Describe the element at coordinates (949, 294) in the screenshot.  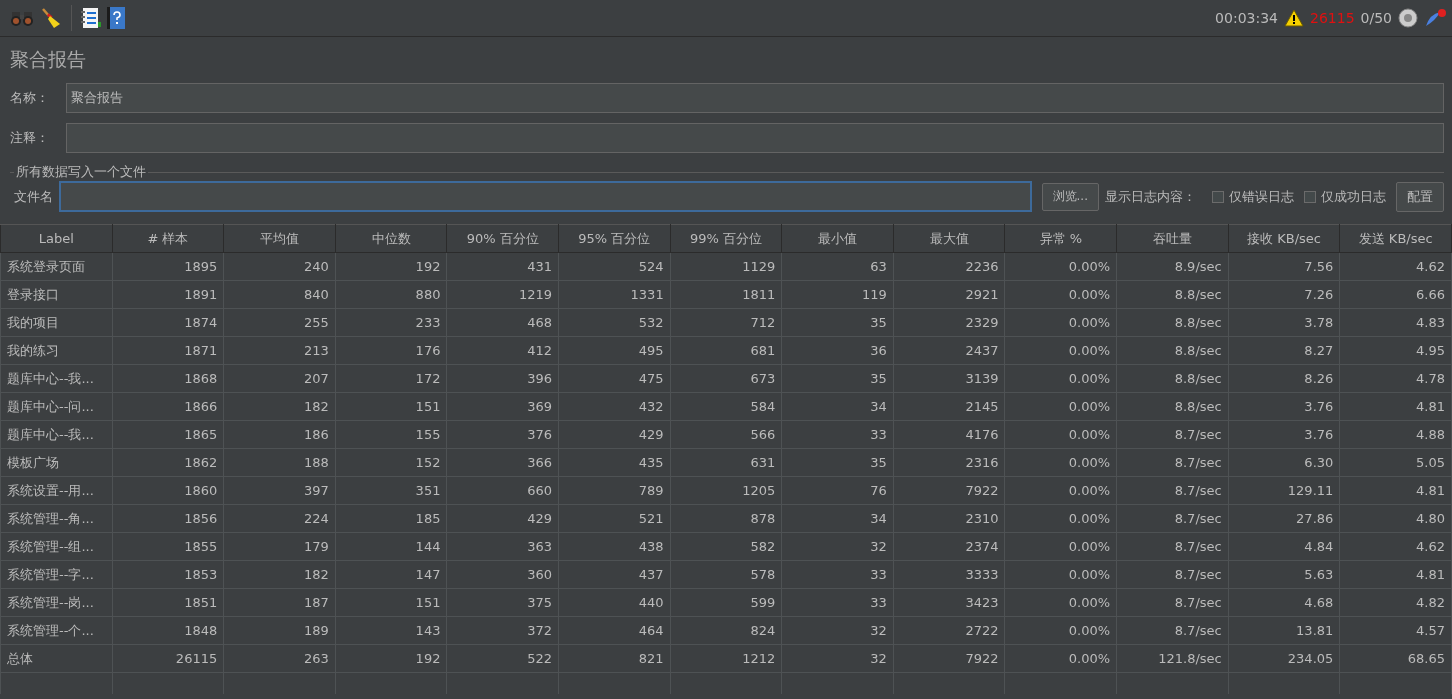
I see `table-cell: 2921` at that location.